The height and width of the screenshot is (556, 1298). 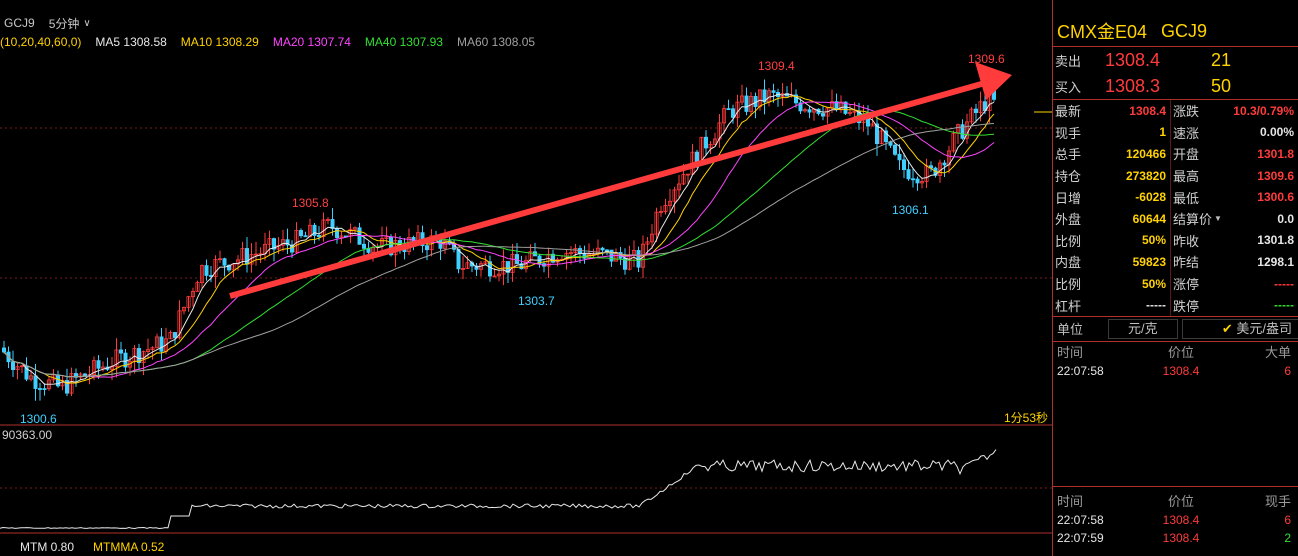 I want to click on quote-row: 最高 1309.6, so click(x=1234, y=176).